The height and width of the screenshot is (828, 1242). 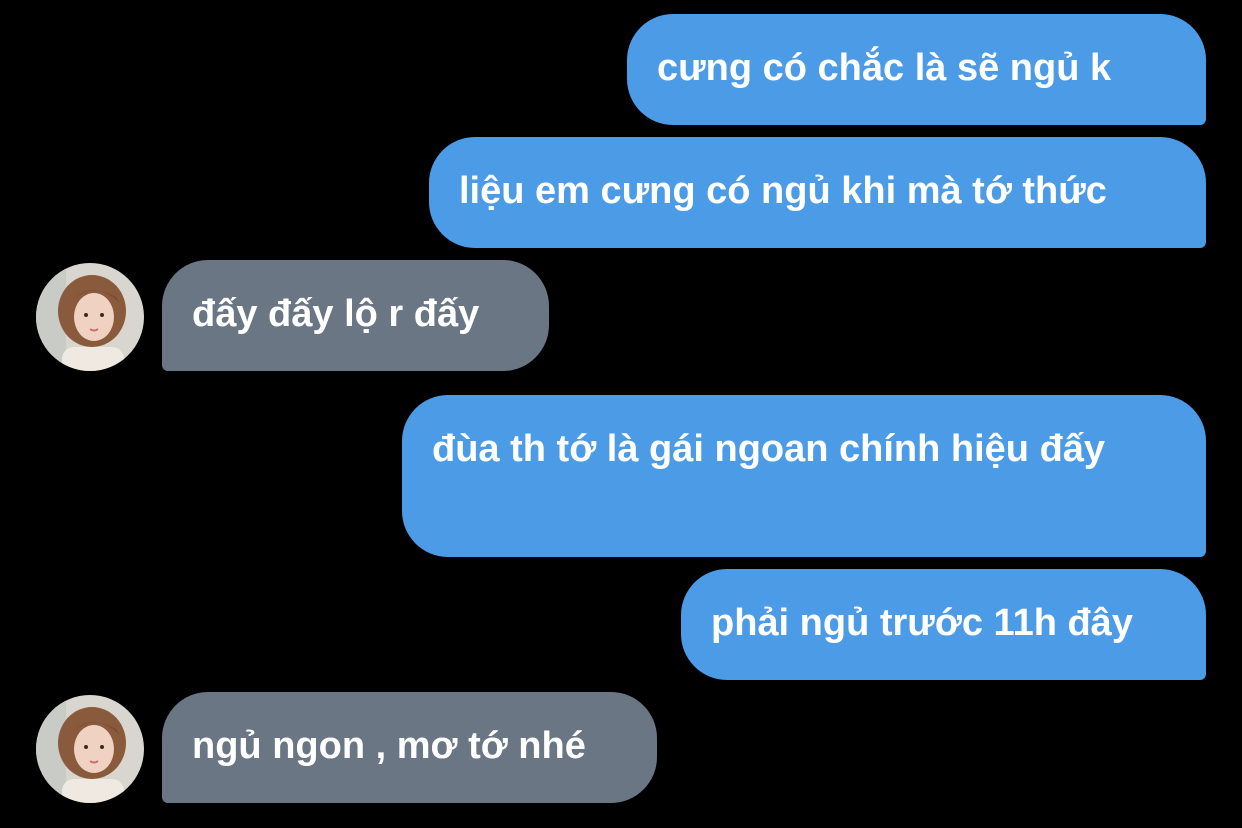 What do you see at coordinates (336, 314) in the screenshot?
I see `message-text: đấy đấy lộ r đấy` at bounding box center [336, 314].